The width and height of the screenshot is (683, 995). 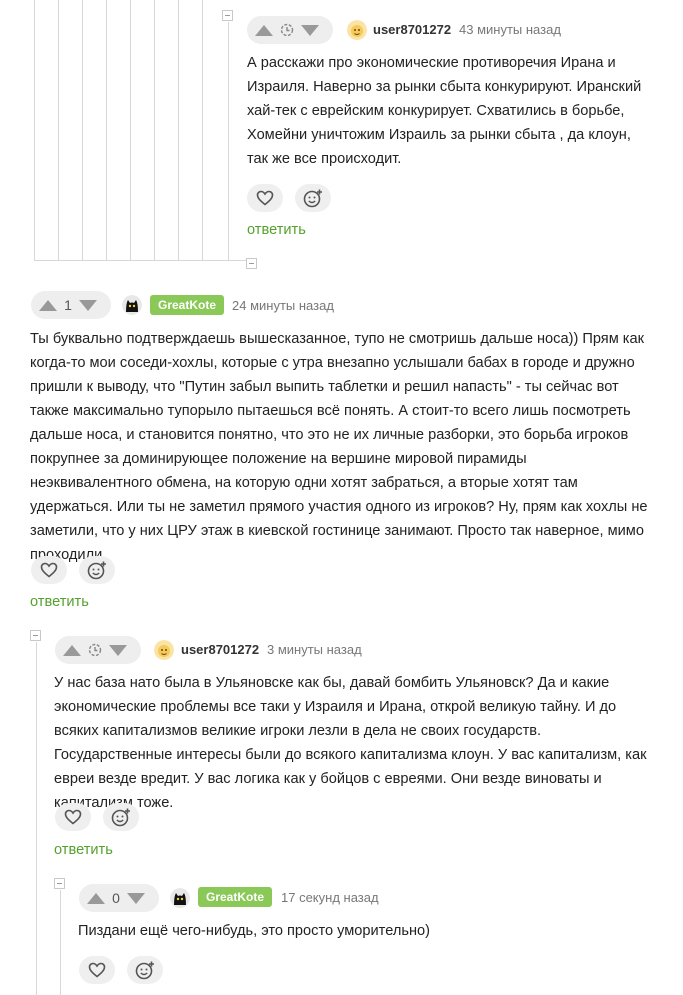 I want to click on comment-time: 3 минуты назад, so click(x=314, y=649).